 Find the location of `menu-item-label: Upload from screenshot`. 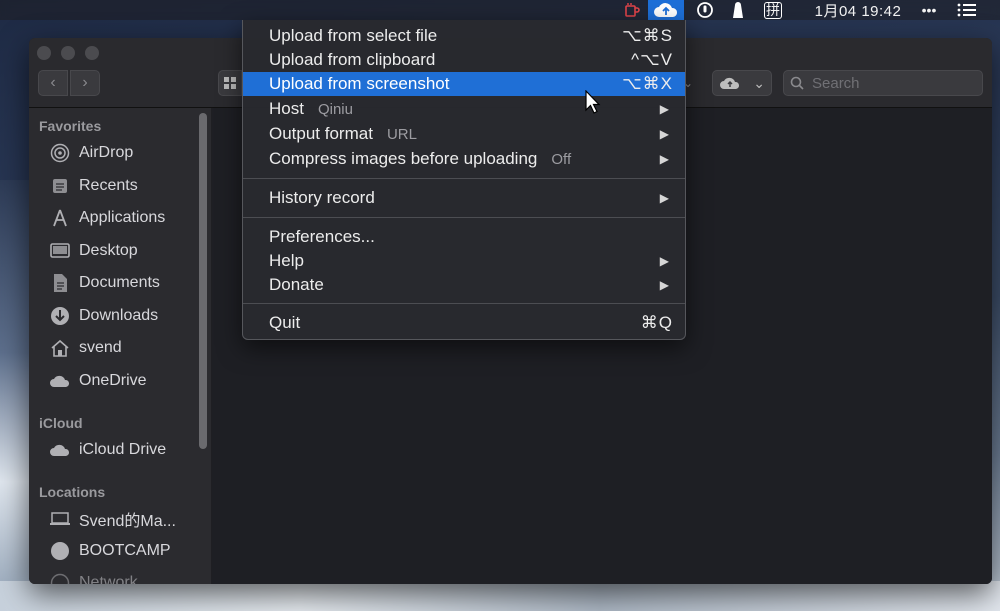

menu-item-label: Upload from screenshot is located at coordinates (359, 83).